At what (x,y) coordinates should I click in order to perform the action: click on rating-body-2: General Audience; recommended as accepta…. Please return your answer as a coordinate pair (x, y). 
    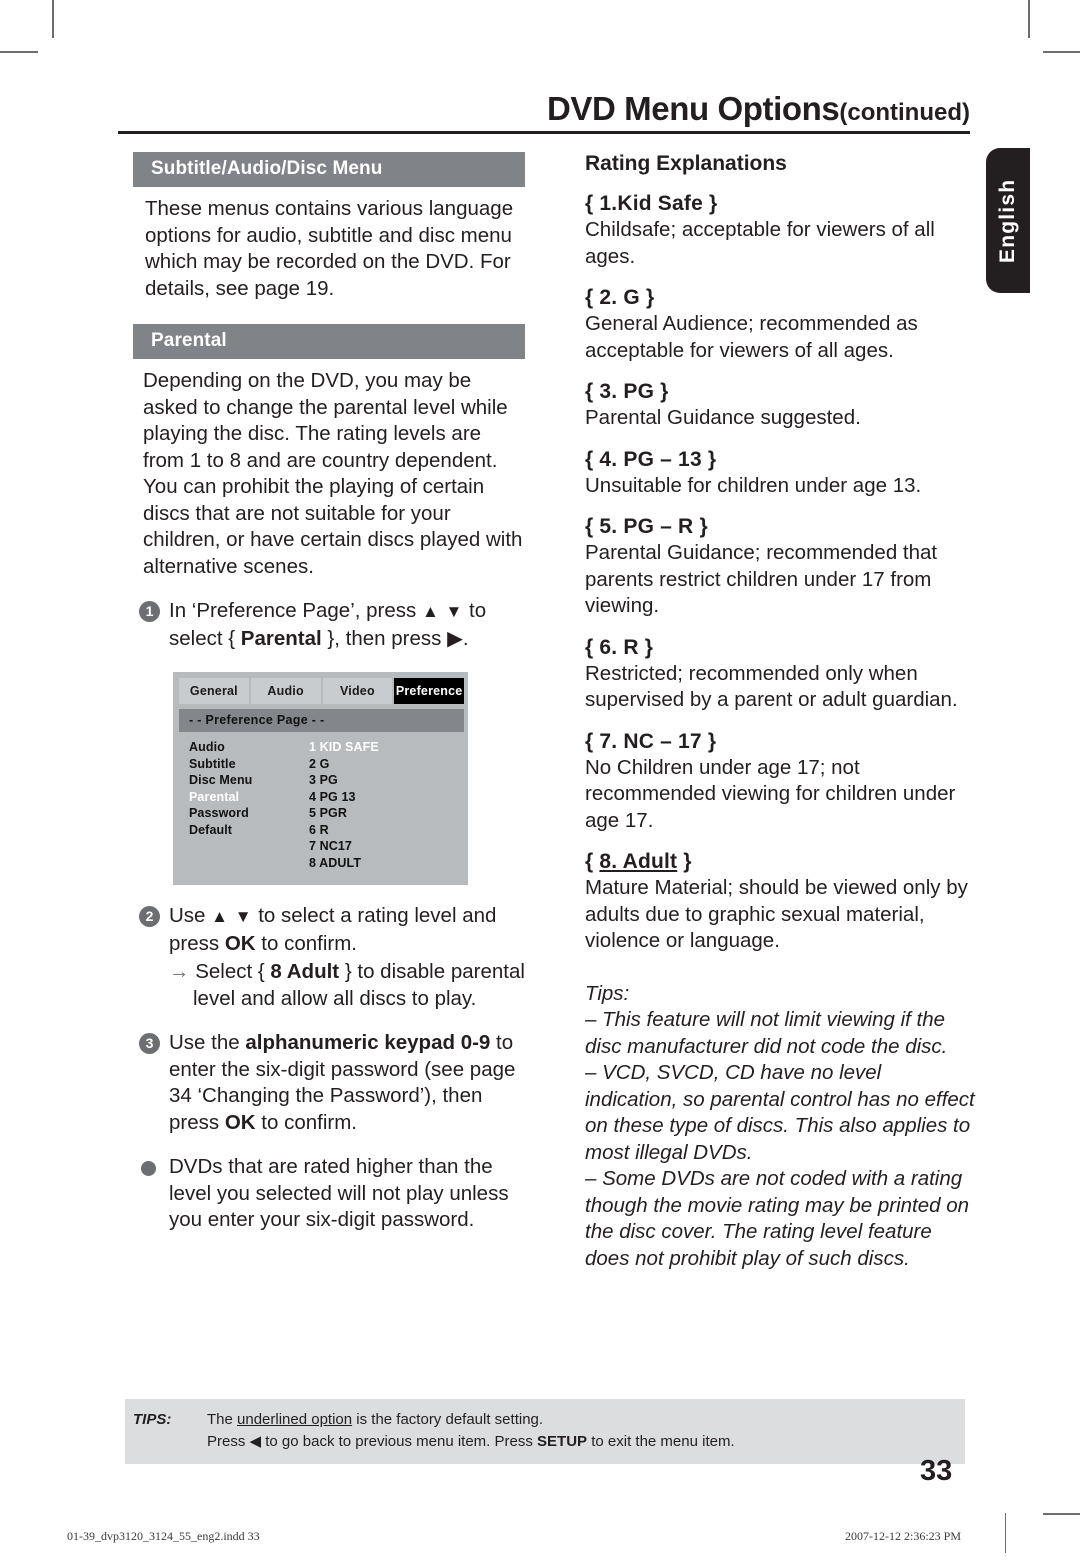
    Looking at the image, I should click on (751, 337).